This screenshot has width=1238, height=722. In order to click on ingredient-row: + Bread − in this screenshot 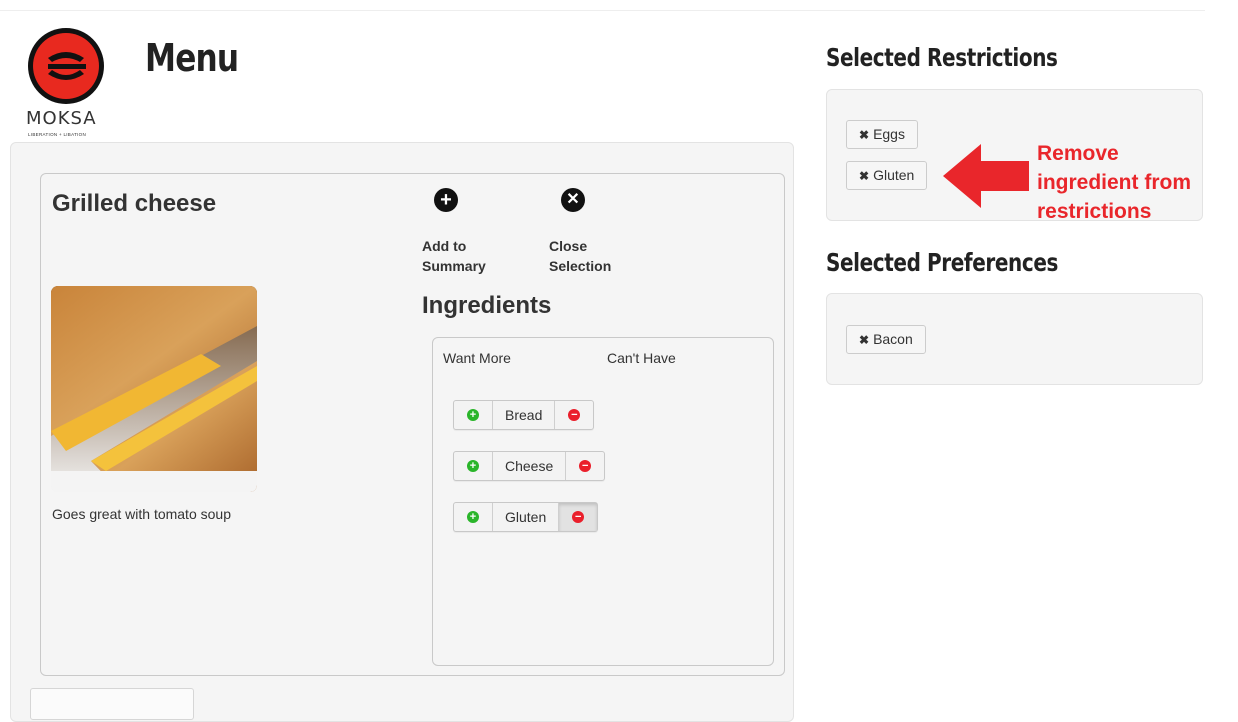, I will do `click(524, 415)`.